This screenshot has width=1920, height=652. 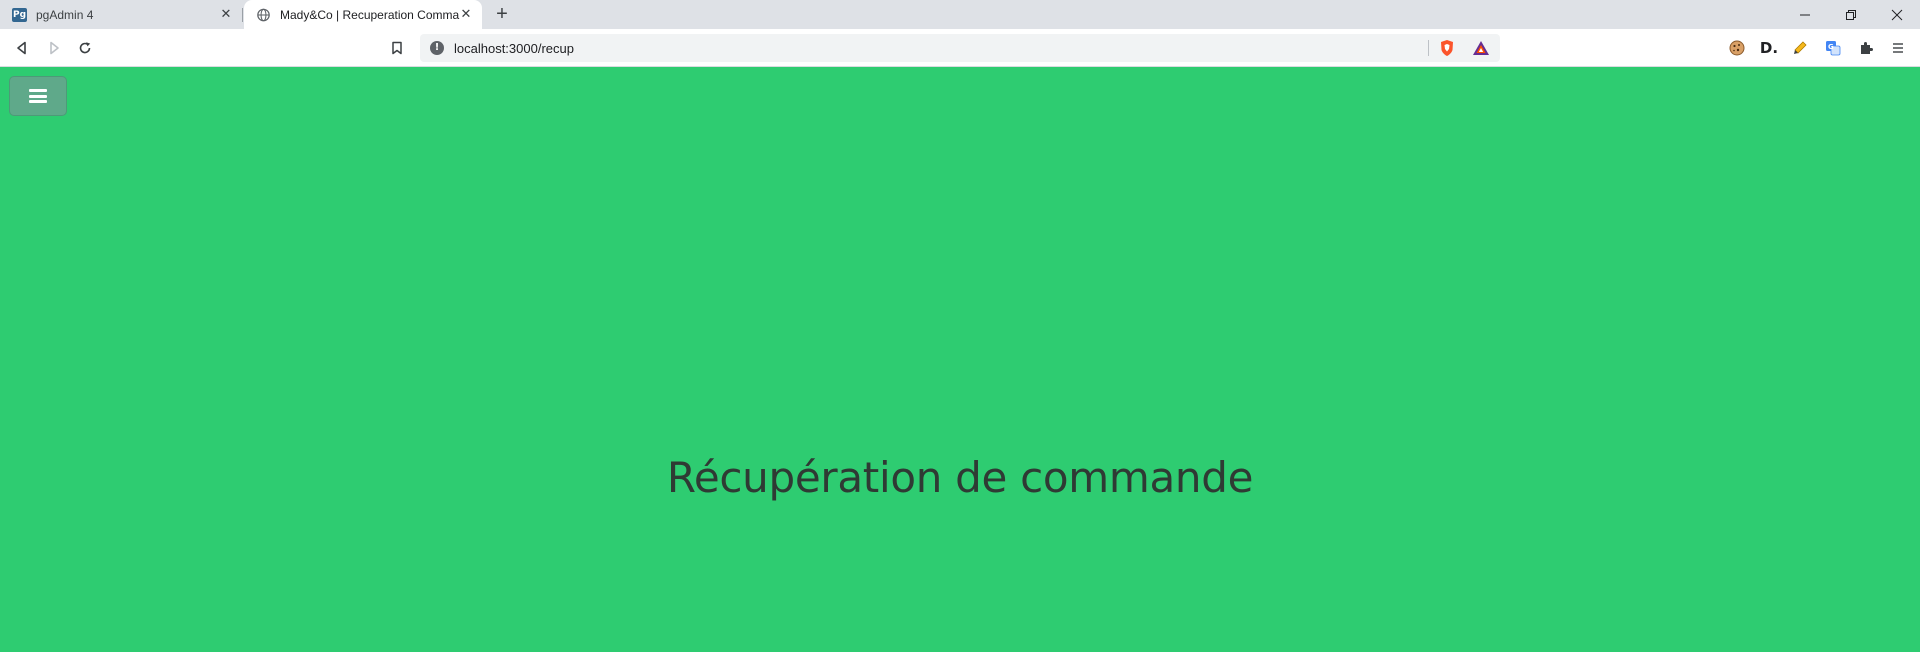 I want to click on reload-button, so click(x=85, y=48).